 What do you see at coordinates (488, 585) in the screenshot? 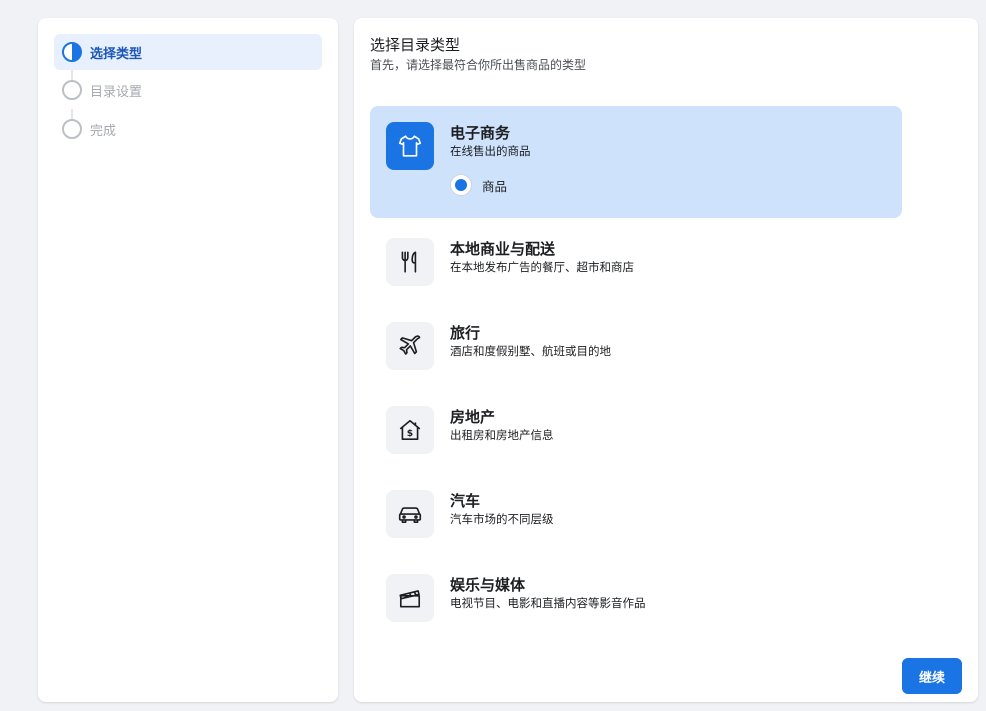
I see `option-title: 娱乐与媒体` at bounding box center [488, 585].